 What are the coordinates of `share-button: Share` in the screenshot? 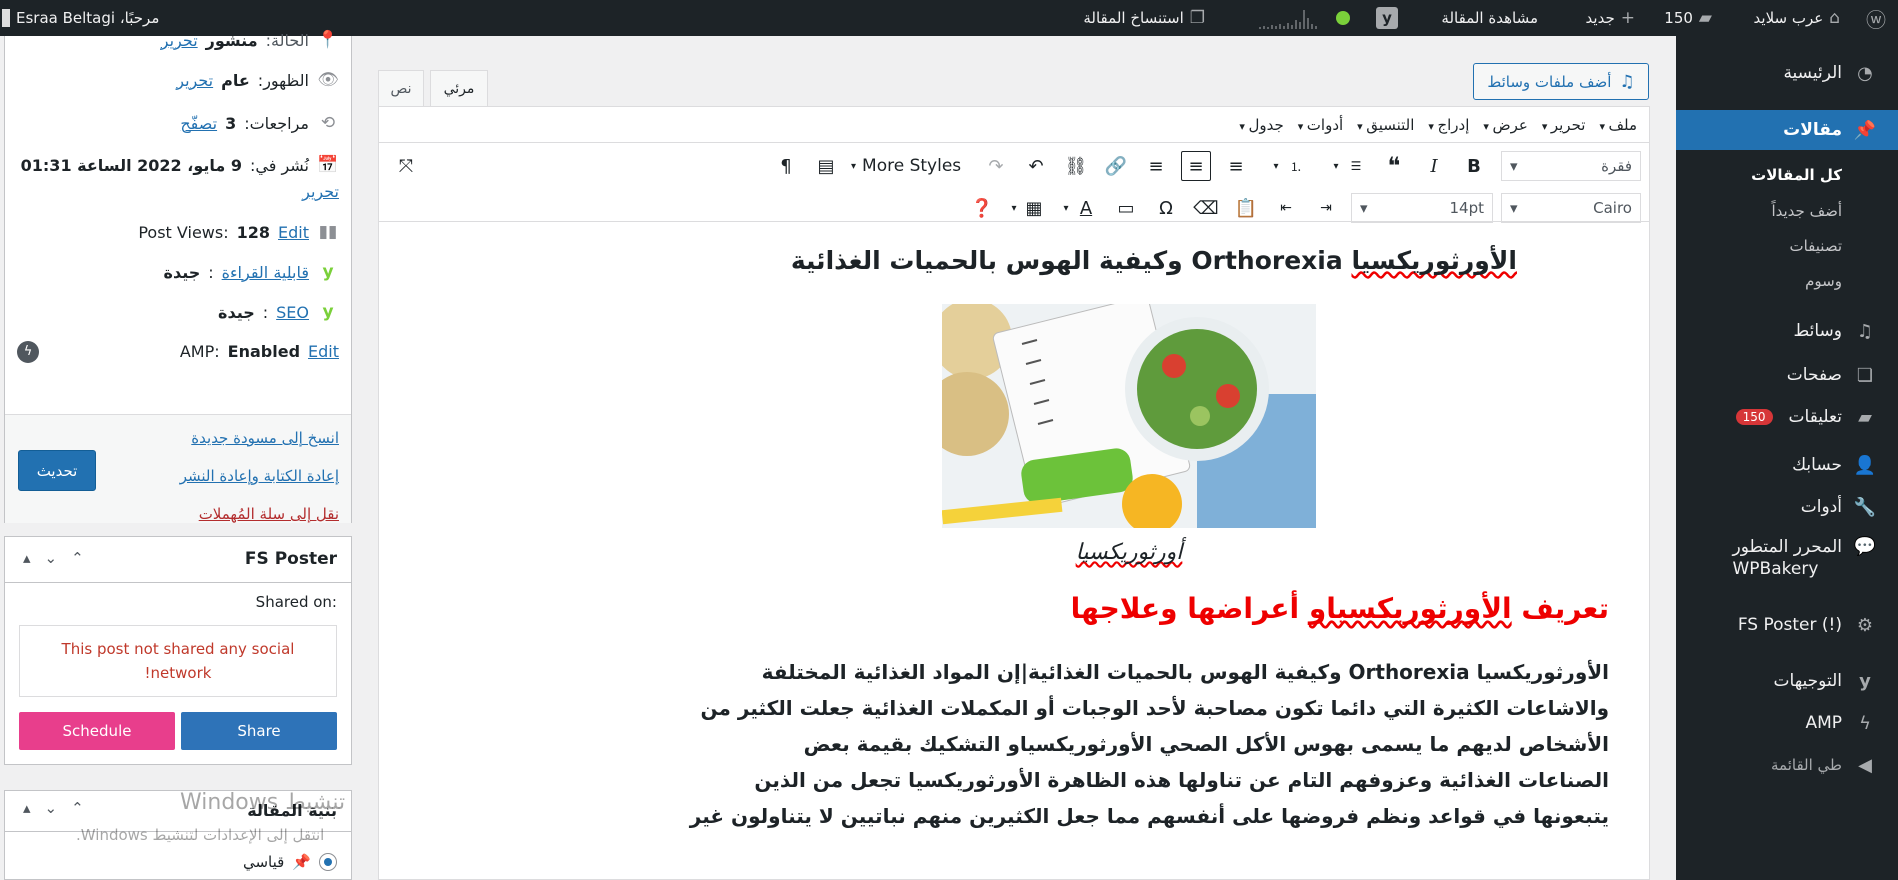 It's located at (259, 731).